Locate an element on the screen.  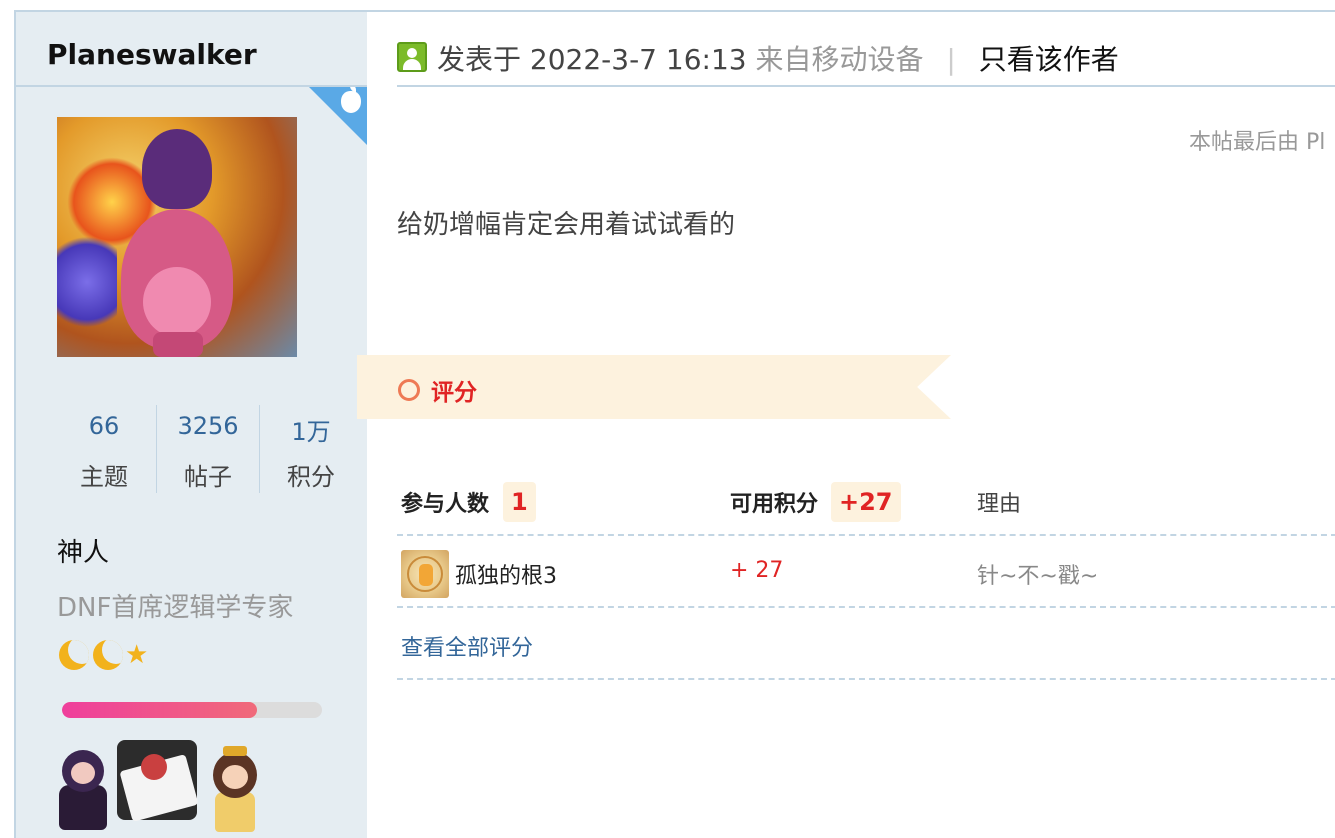
rating-table-header: 参与人数 1 可用积分 +27 理由 is located at coordinates (866, 504).